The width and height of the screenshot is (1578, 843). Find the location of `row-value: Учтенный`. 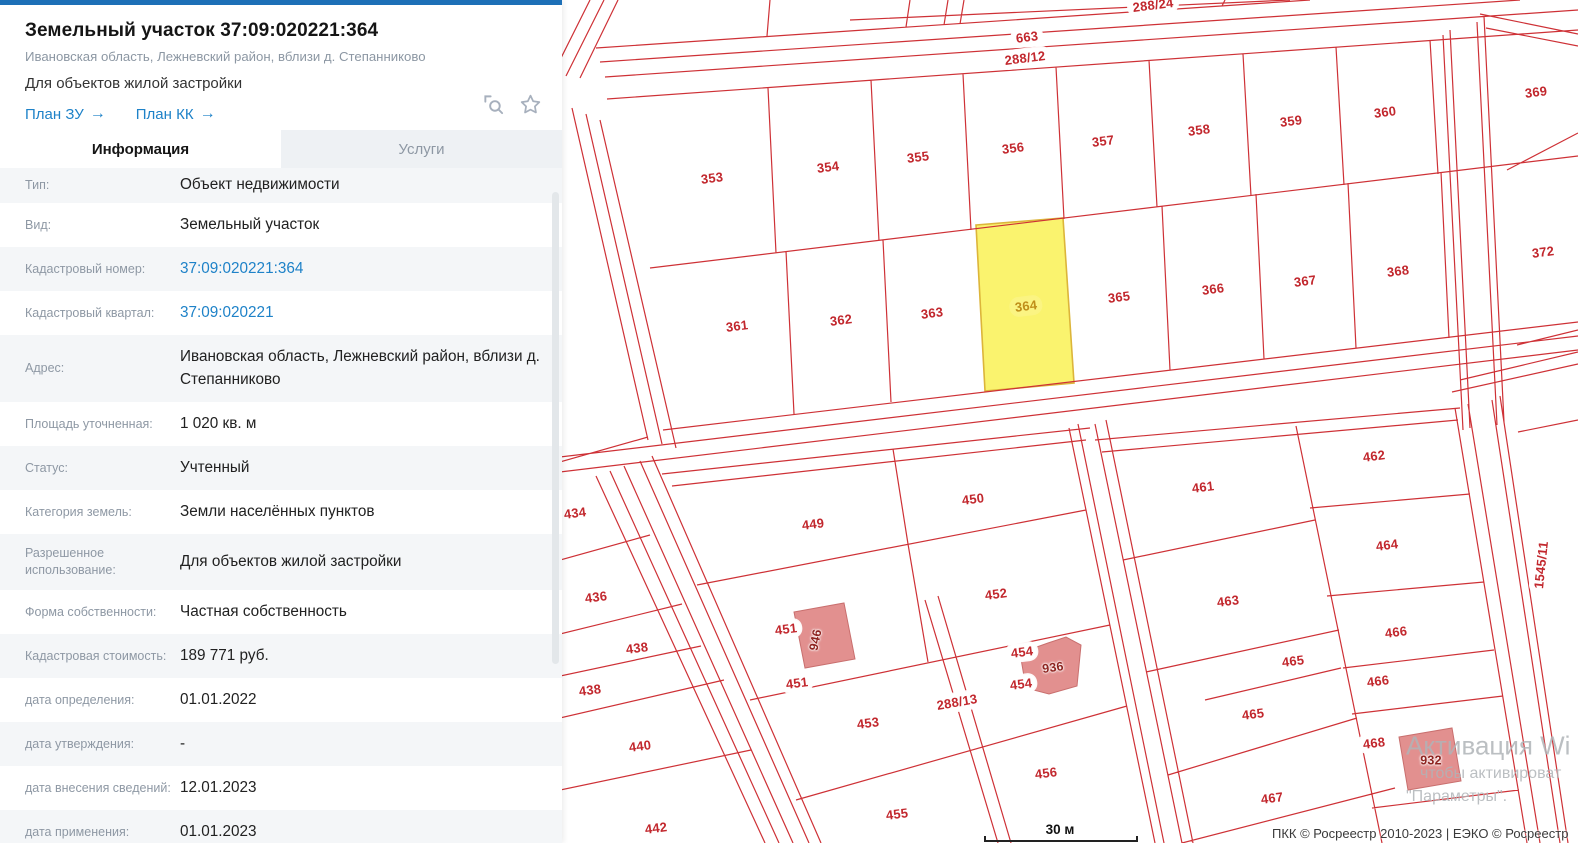

row-value: Учтенный is located at coordinates (215, 467).